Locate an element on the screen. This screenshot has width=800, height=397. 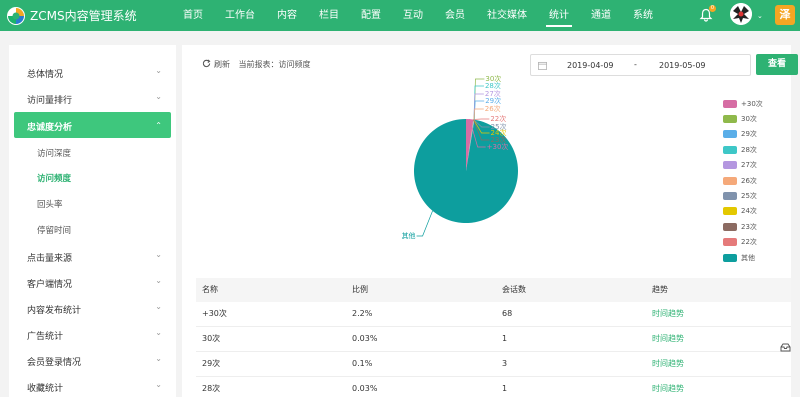
legend-item: 26次 is located at coordinates (743, 180).